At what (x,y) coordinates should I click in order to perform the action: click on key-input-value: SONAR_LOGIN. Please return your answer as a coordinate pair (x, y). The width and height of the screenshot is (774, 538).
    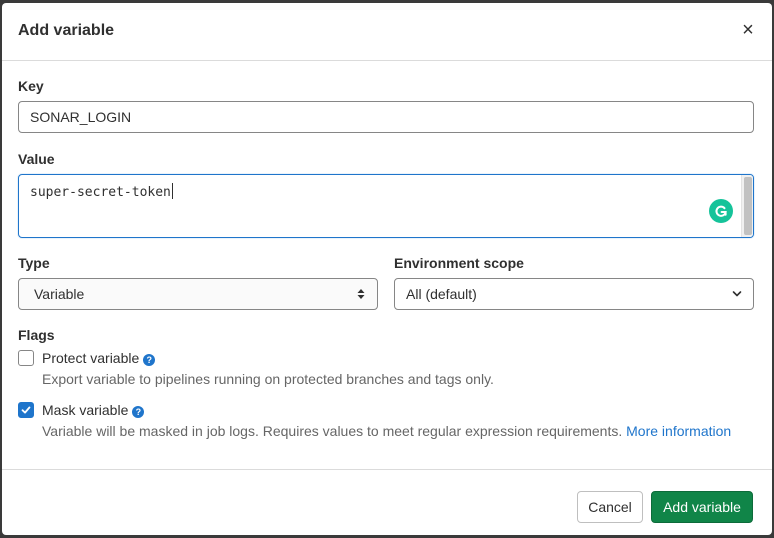
    Looking at the image, I should click on (81, 117).